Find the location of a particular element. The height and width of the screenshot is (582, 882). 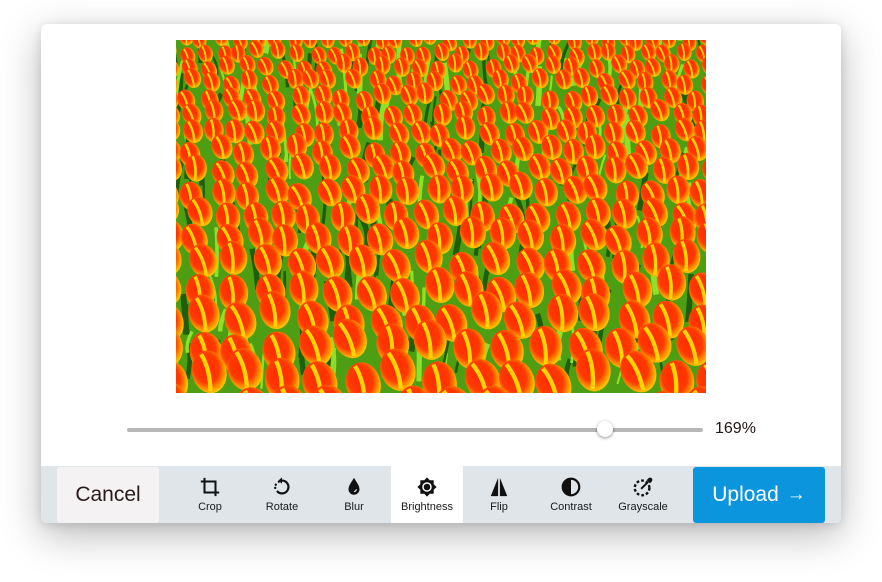

zoom-slider-thumb is located at coordinates (605, 429).